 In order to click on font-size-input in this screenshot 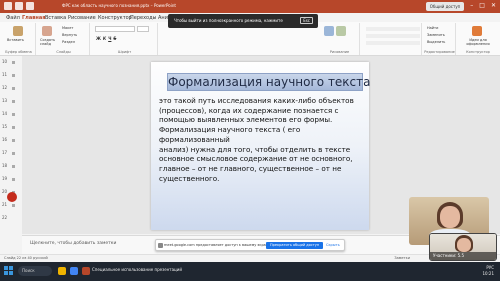, I will do `click(143, 29)`.